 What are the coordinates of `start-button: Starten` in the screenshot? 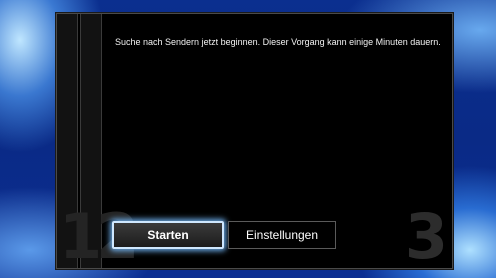 It's located at (168, 235).